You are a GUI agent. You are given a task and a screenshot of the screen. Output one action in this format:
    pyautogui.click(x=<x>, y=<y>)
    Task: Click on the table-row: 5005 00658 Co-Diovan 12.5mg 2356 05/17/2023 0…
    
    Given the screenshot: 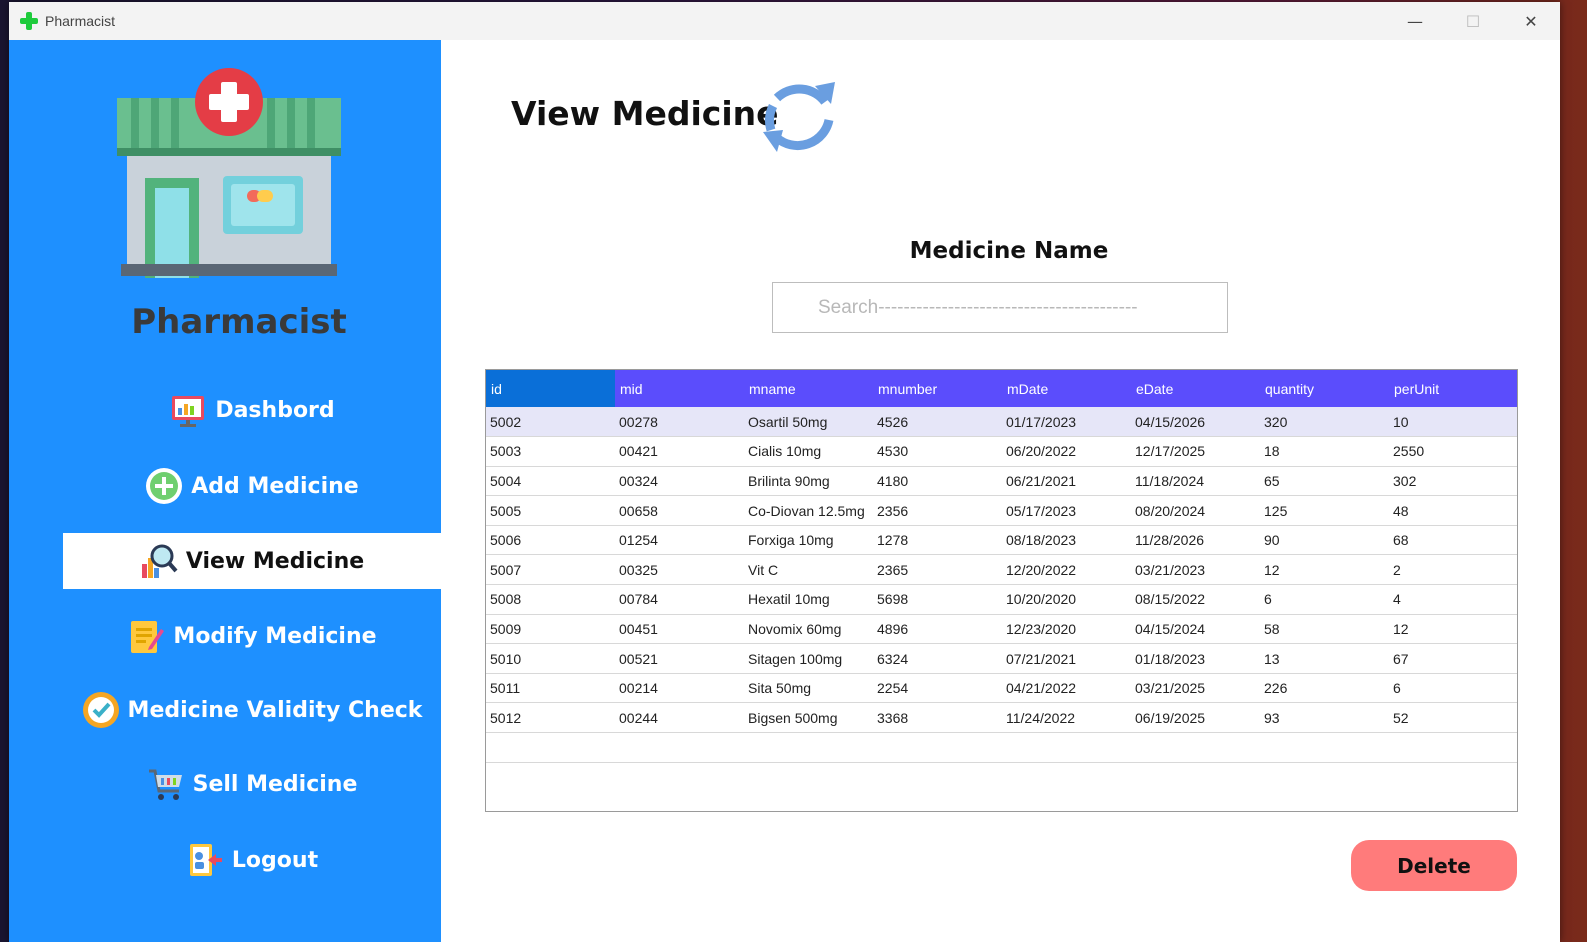 What is the action you would take?
    pyautogui.click(x=1001, y=510)
    